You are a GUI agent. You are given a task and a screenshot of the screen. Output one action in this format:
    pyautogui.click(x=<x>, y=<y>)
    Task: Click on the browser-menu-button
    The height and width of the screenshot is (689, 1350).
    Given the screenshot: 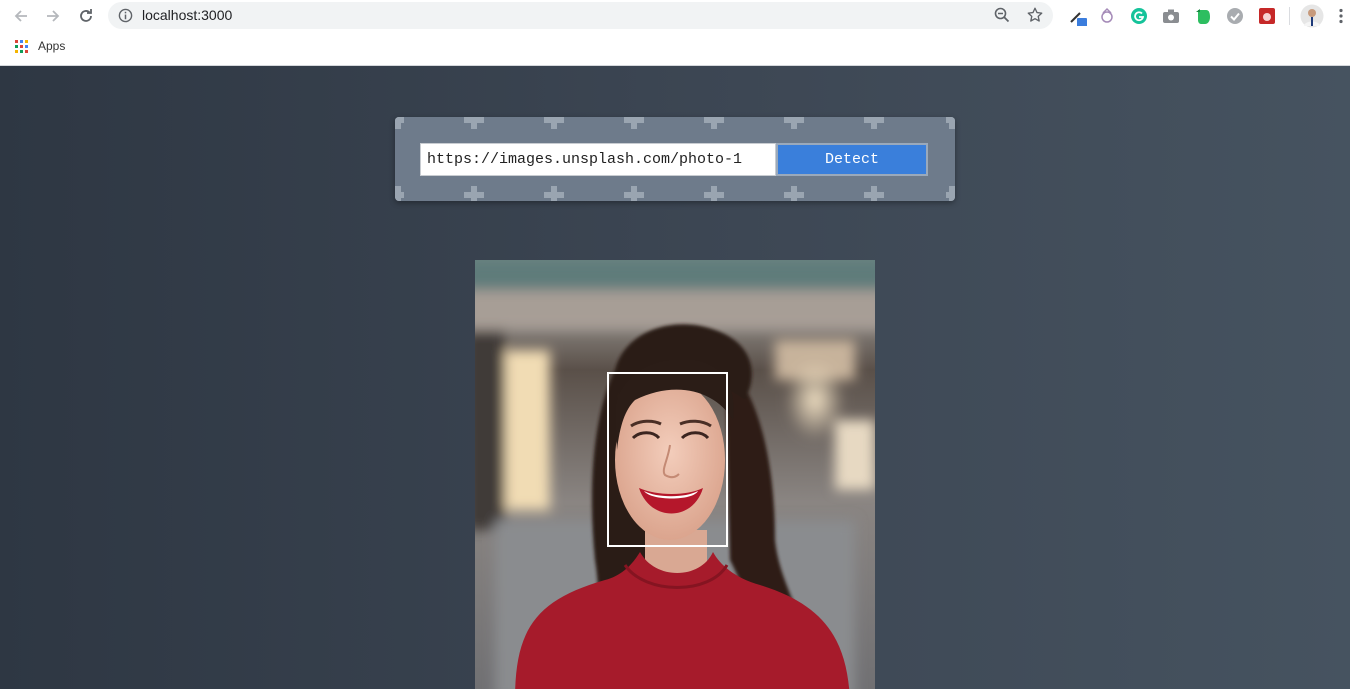 What is the action you would take?
    pyautogui.click(x=1341, y=16)
    